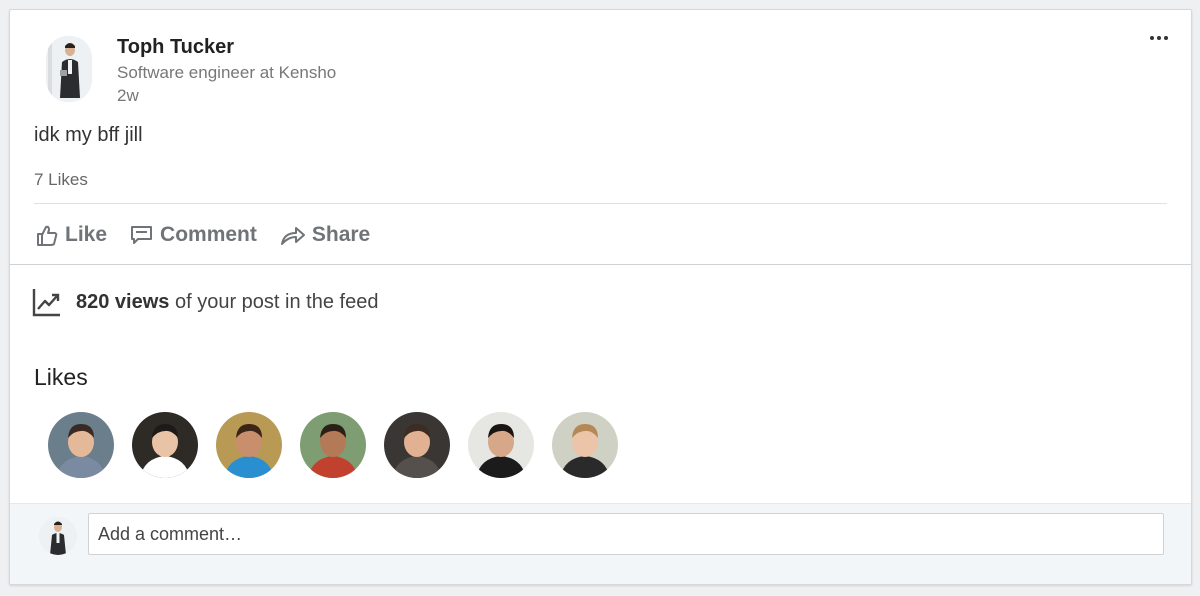 This screenshot has width=1200, height=596. I want to click on share-button: Share, so click(324, 235).